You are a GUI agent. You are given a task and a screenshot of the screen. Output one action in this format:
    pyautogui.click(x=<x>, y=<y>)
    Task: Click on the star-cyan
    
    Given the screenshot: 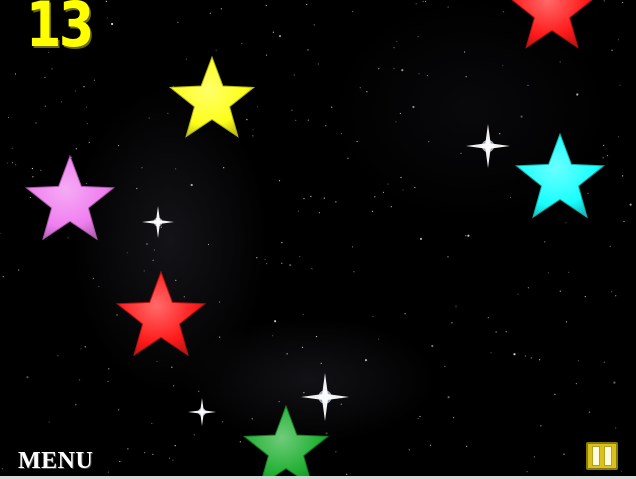 What is the action you would take?
    pyautogui.click(x=560, y=175)
    